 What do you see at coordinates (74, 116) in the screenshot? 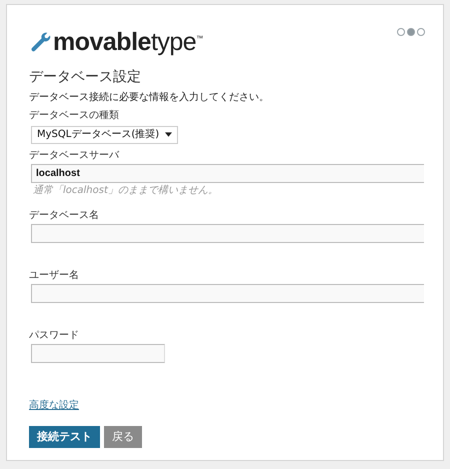
I see `field-label: データベースの種類` at bounding box center [74, 116].